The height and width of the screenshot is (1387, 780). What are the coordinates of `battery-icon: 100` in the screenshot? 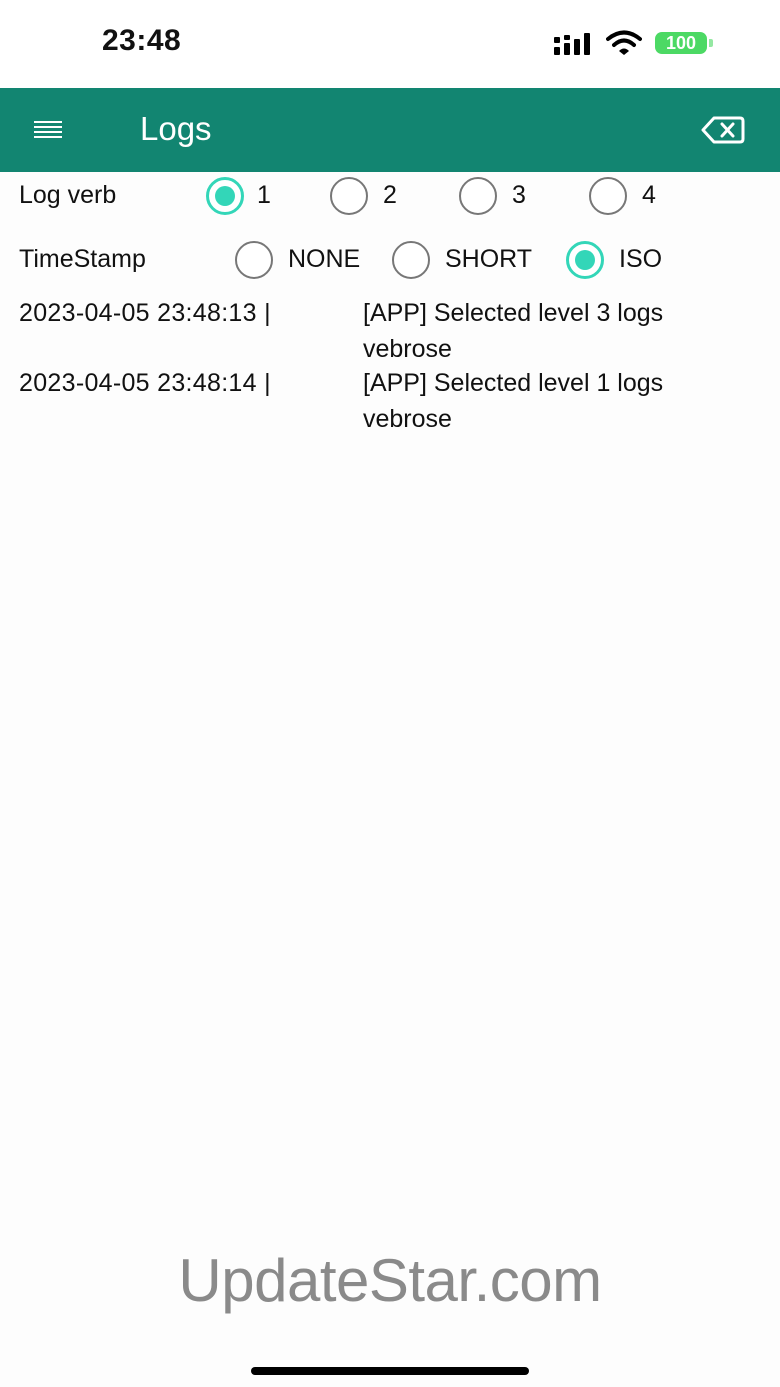 It's located at (684, 43).